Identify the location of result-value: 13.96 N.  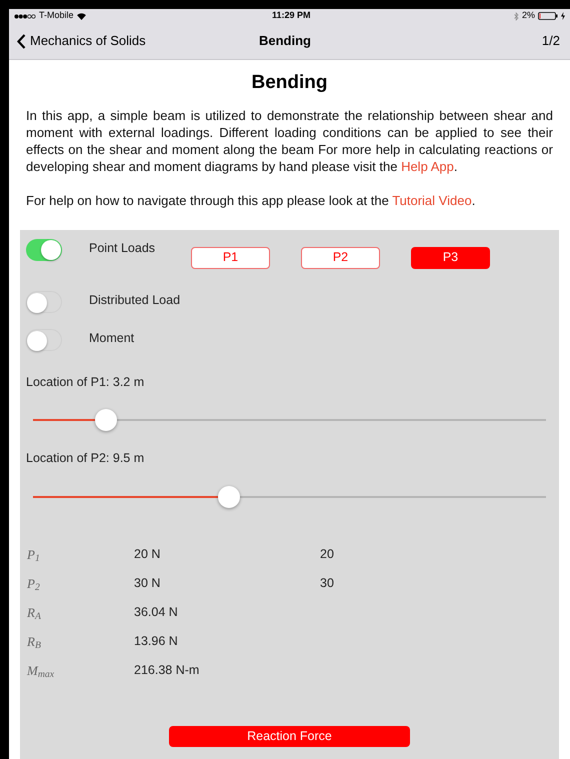
(156, 641).